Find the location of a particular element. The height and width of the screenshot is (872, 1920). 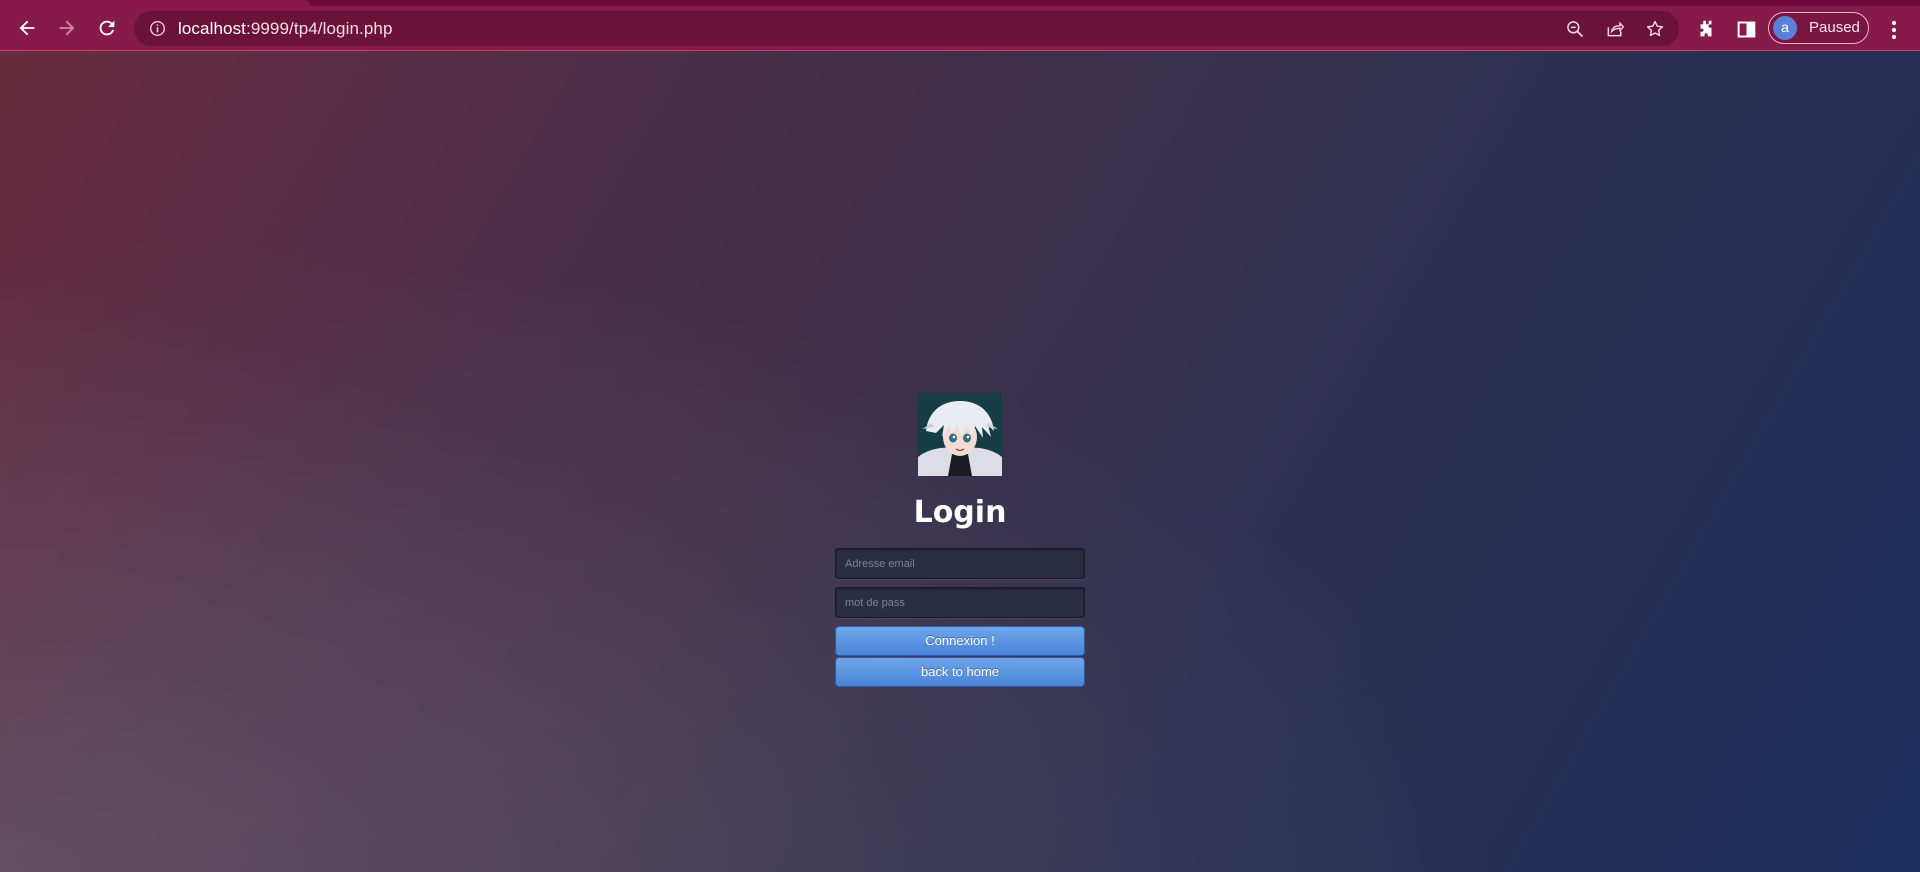

menu-icon is located at coordinates (1894, 30).